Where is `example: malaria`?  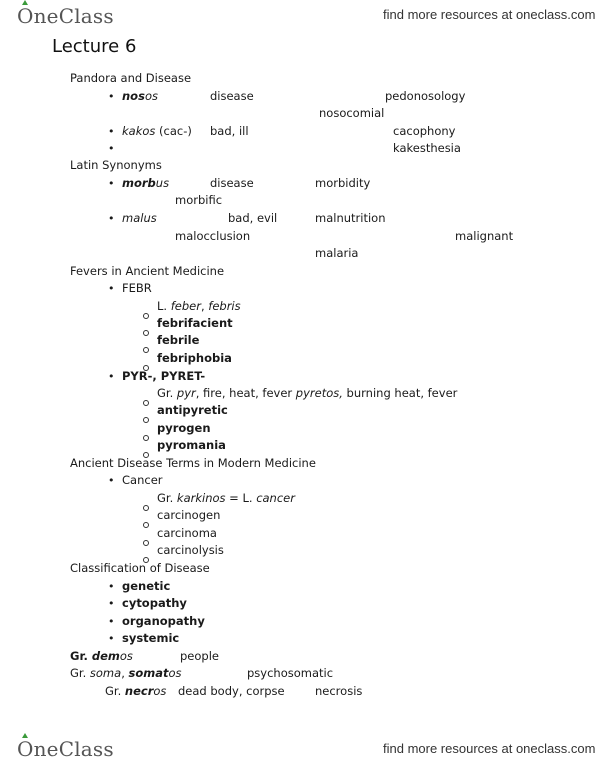
example: malaria is located at coordinates (337, 253).